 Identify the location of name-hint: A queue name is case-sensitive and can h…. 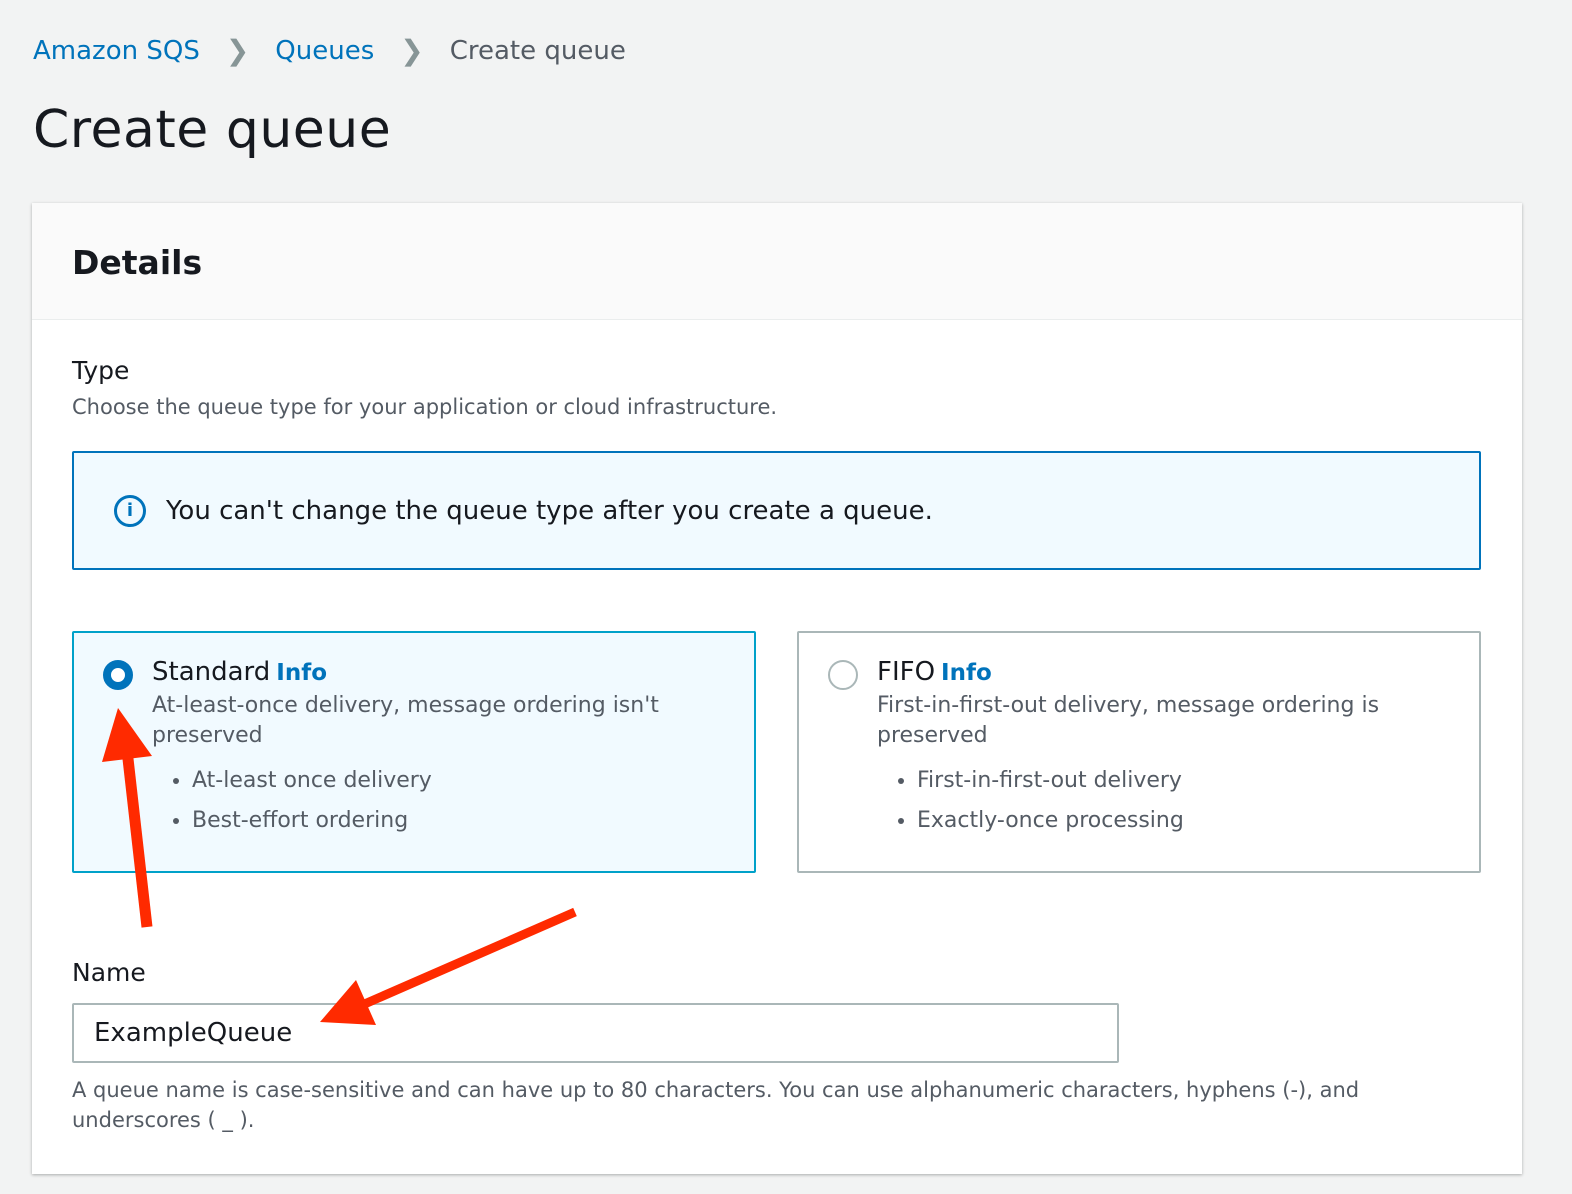
(716, 1105).